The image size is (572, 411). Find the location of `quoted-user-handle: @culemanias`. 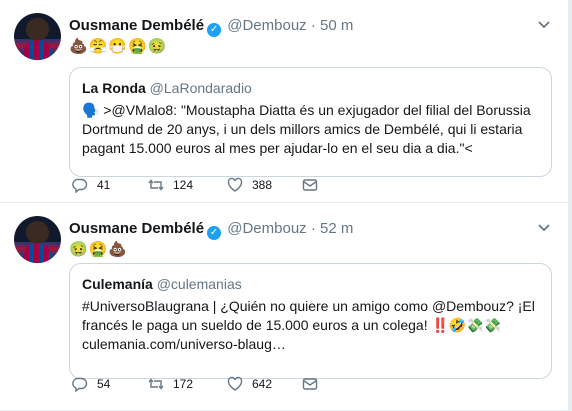

quoted-user-handle: @culemanias is located at coordinates (199, 284).